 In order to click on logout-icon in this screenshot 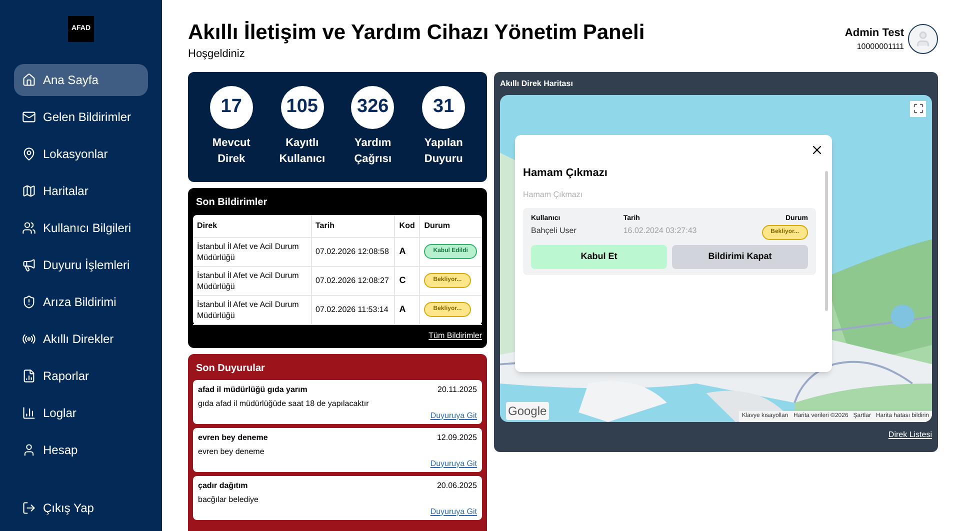, I will do `click(29, 508)`.